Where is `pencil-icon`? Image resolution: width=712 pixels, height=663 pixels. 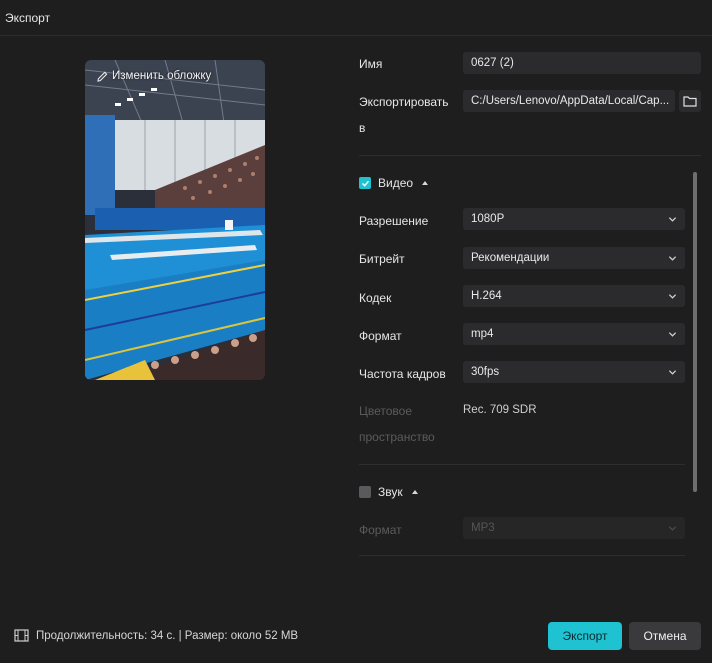 pencil-icon is located at coordinates (102, 76).